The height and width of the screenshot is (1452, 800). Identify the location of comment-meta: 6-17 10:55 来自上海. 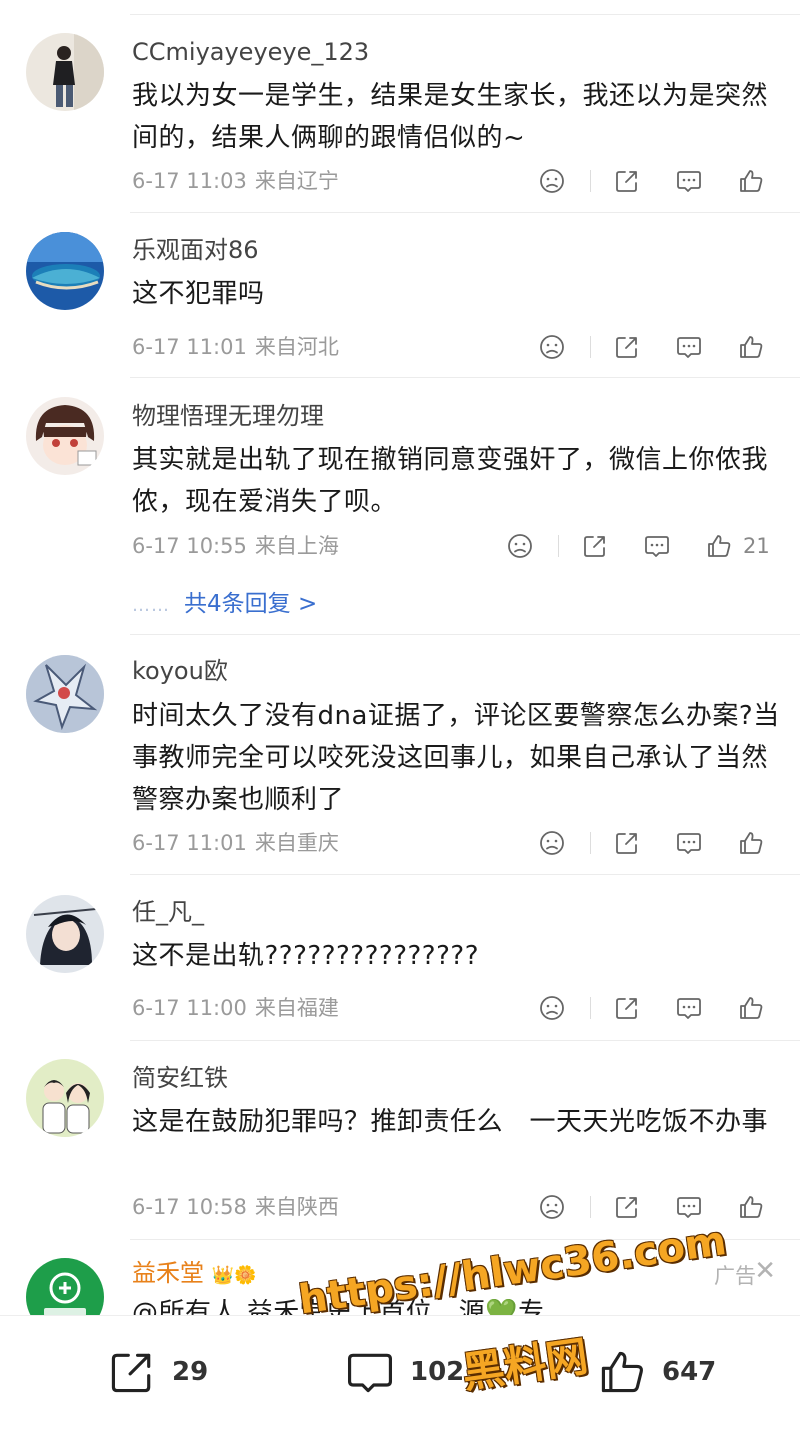
(235, 546).